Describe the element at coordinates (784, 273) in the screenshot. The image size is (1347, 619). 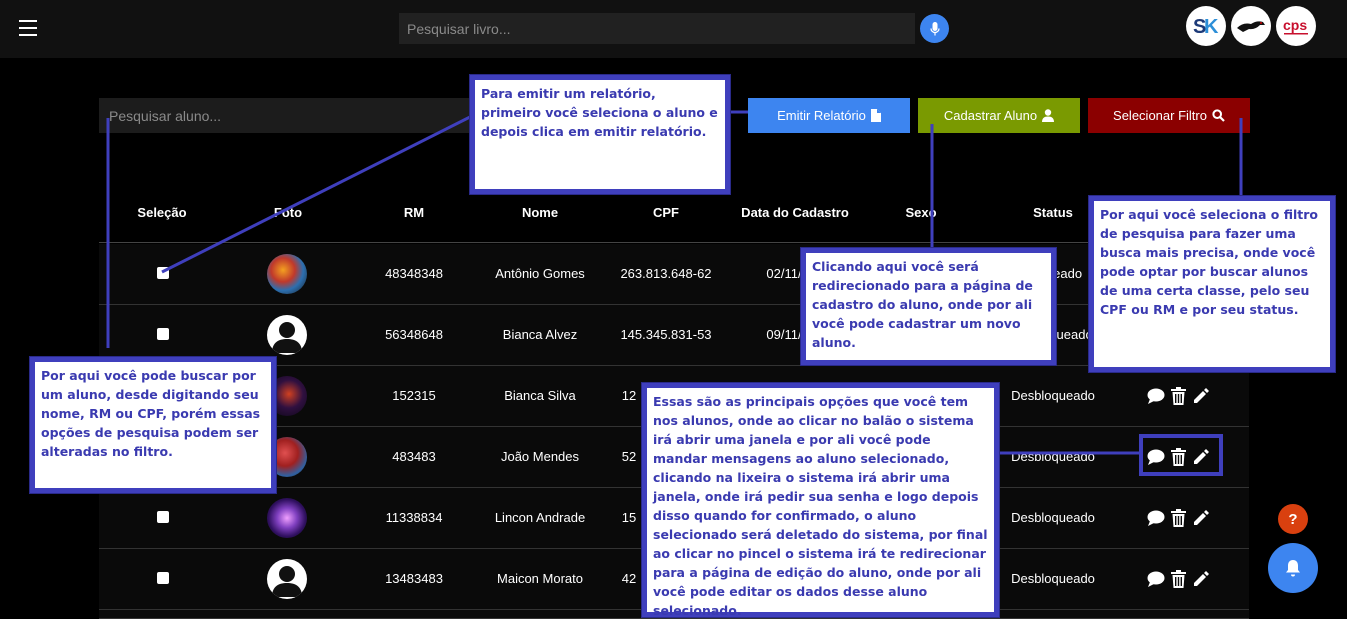
I see `date-cell: 02/11/` at that location.